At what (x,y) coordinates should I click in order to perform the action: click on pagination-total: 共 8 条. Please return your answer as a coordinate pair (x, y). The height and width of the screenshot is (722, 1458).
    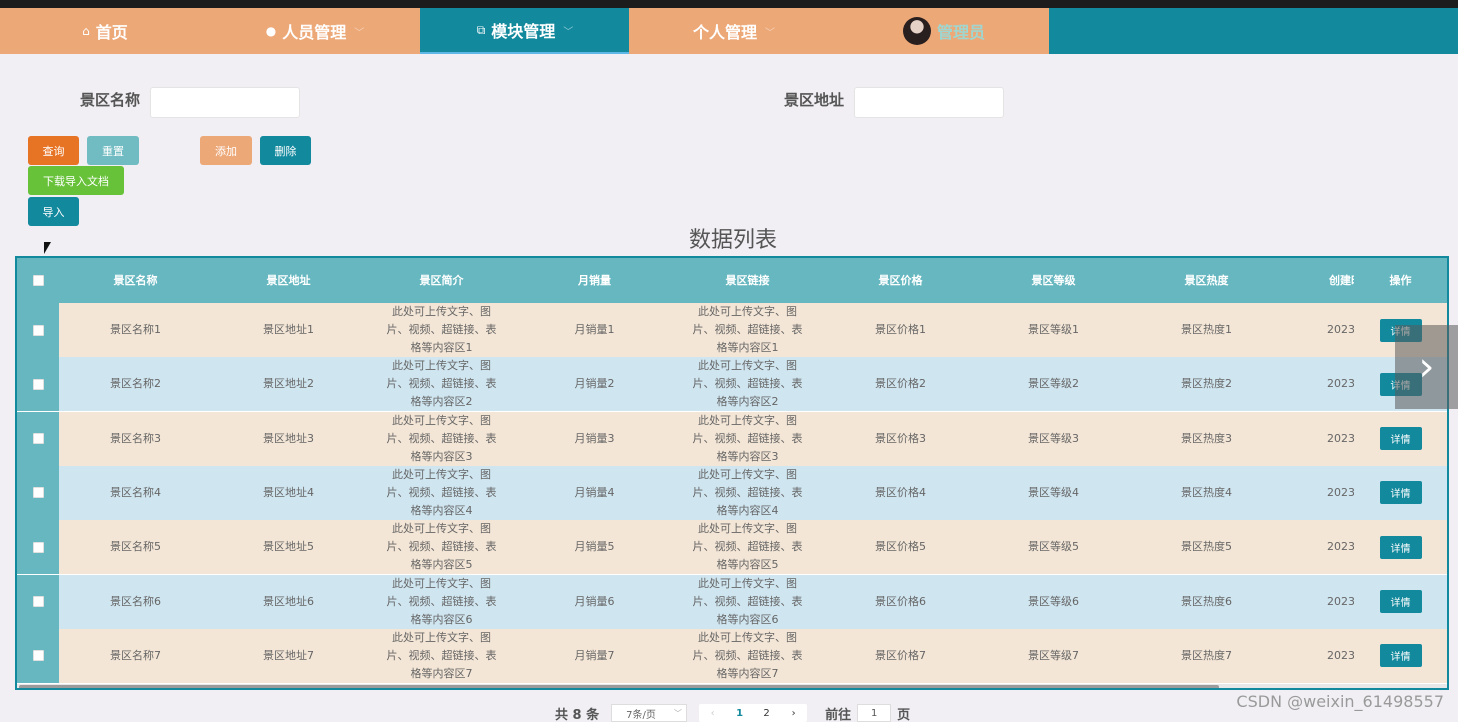
    Looking at the image, I should click on (577, 714).